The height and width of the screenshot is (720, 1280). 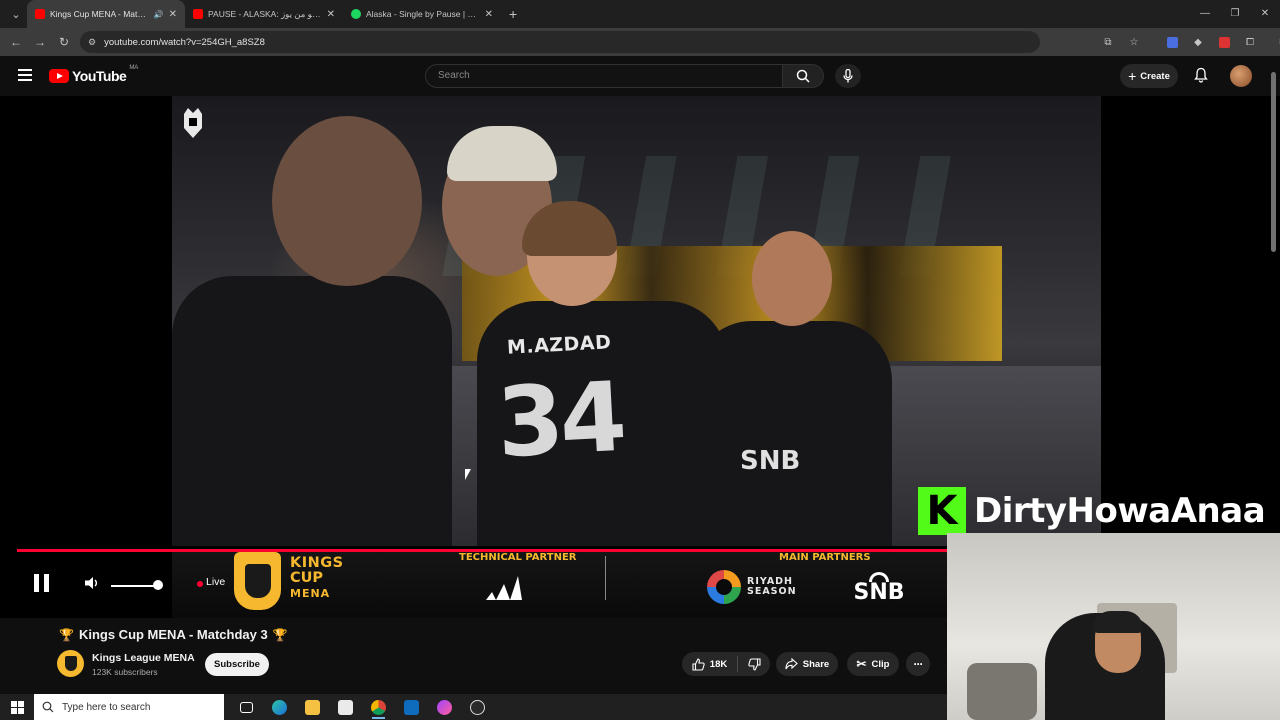 What do you see at coordinates (1113, 626) in the screenshot?
I see `webcam-overlay` at bounding box center [1113, 626].